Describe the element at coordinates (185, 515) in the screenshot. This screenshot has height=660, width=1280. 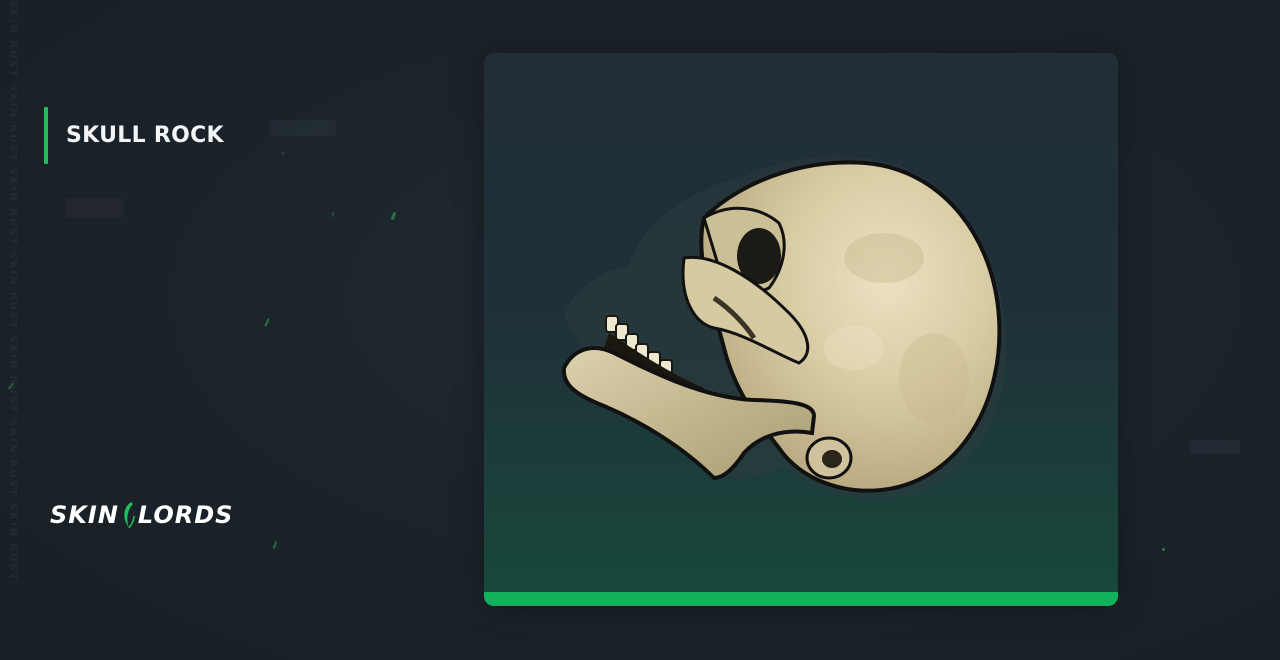
I see `logo-text-right: LORDS` at that location.